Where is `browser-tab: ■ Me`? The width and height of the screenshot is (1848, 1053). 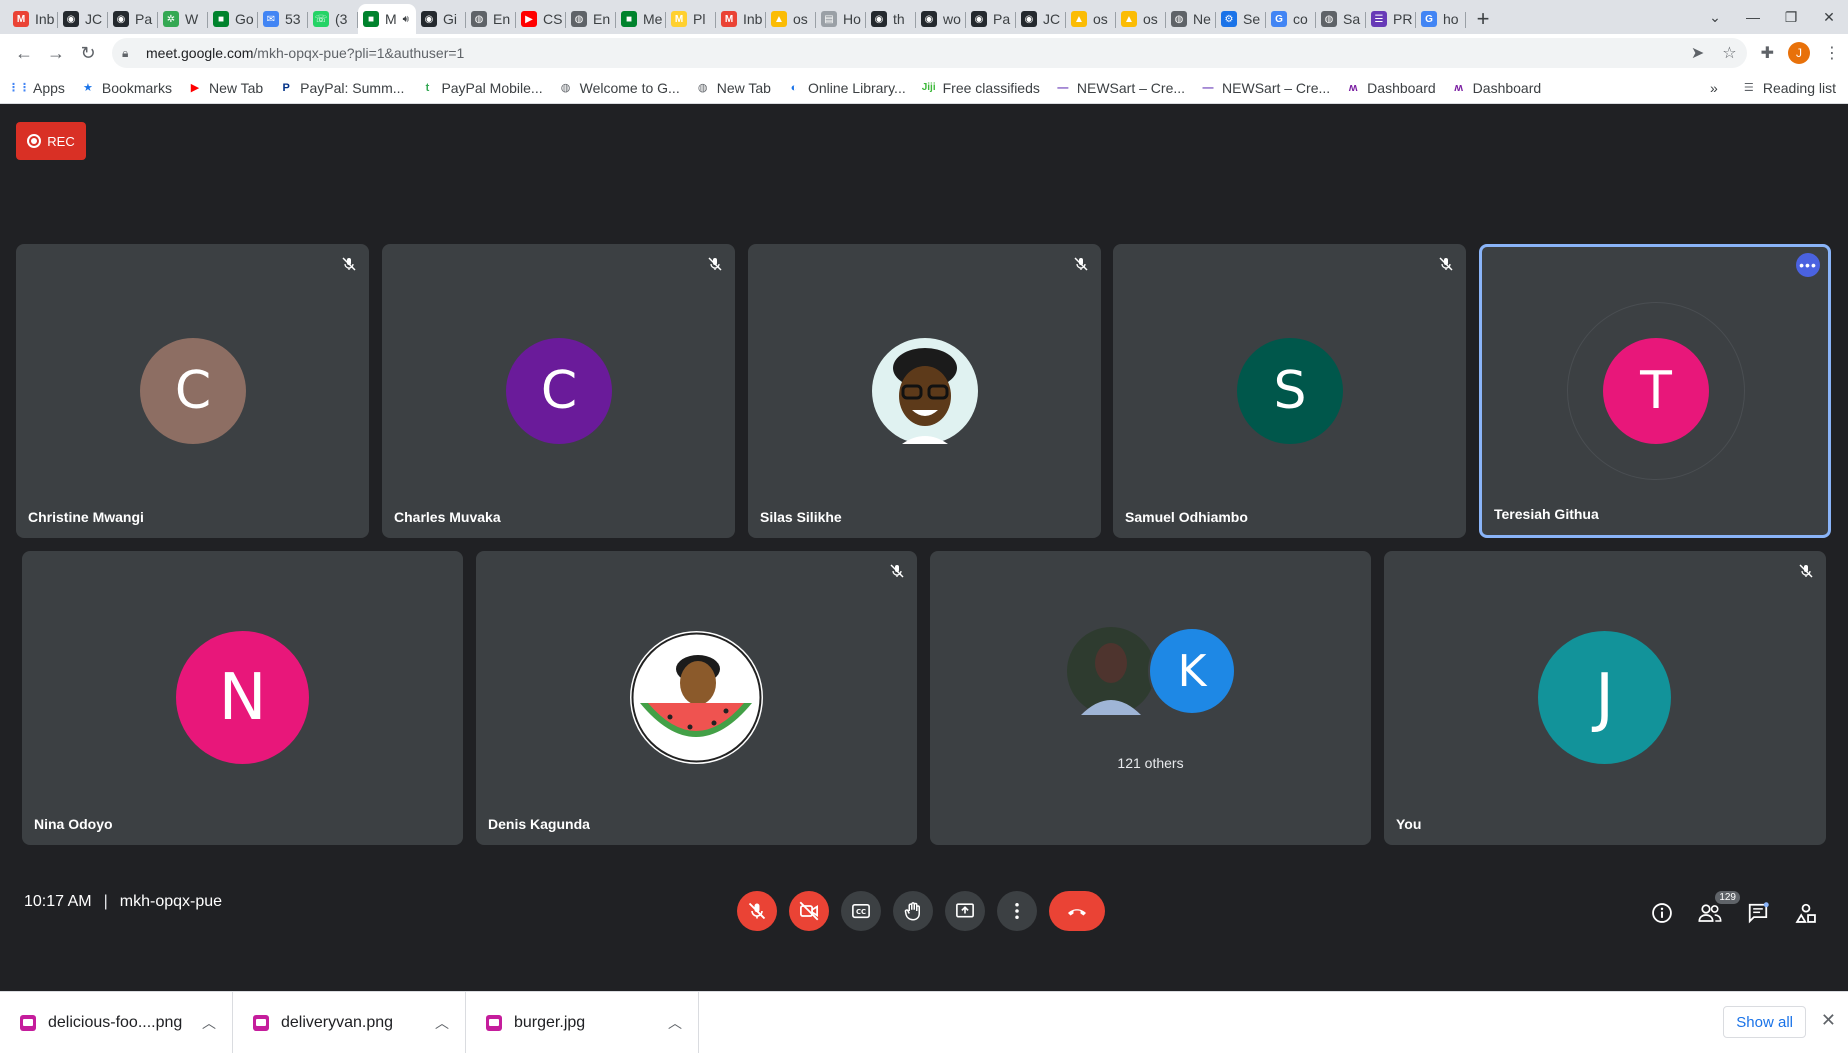 browser-tab: ■ Me is located at coordinates (641, 19).